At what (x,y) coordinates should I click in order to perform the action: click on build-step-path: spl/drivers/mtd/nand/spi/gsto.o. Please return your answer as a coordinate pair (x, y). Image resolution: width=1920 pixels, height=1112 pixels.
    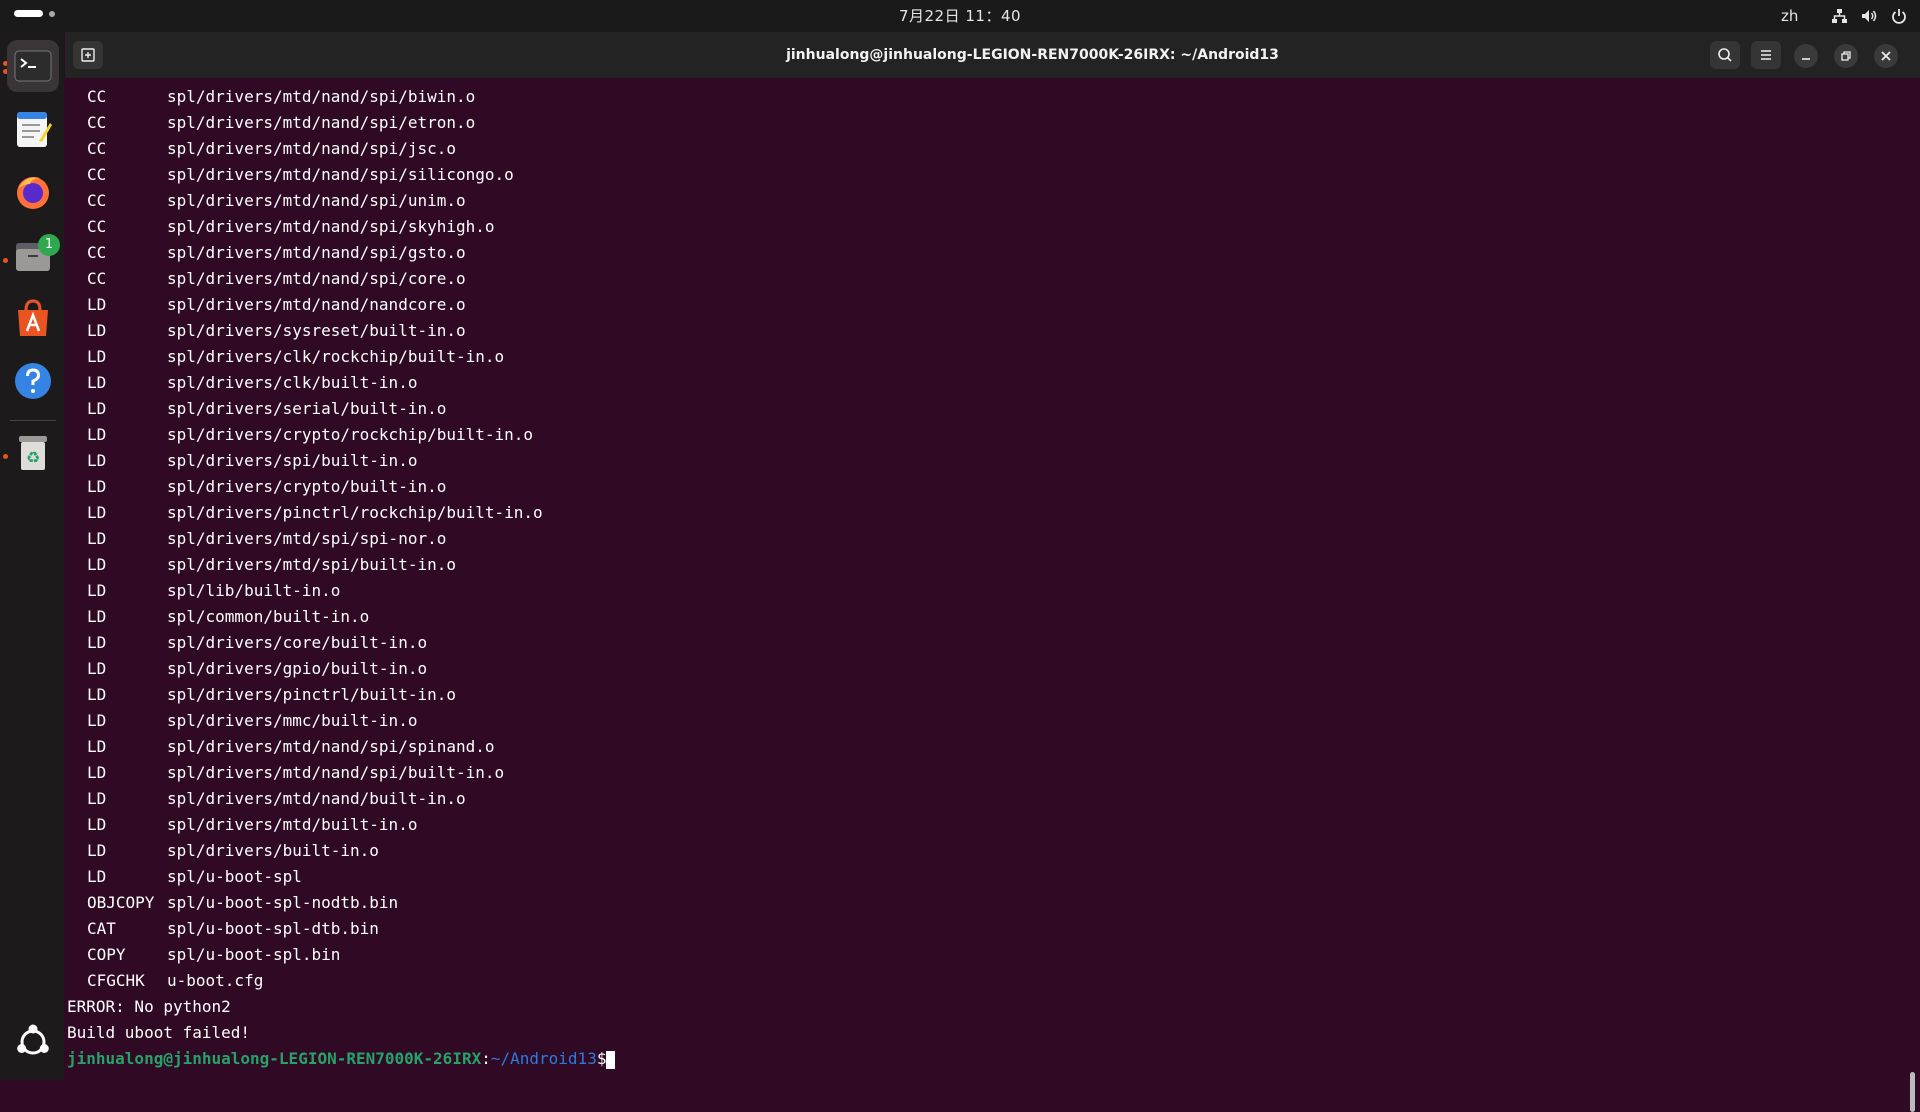
    Looking at the image, I should click on (316, 252).